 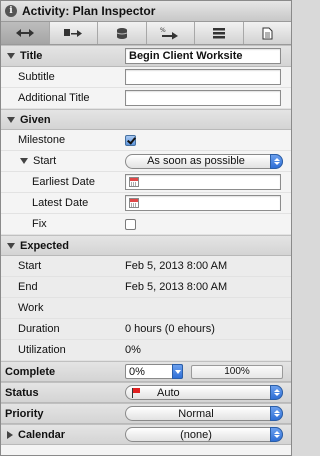 I want to click on latest-date-label: Latest Date, so click(x=60, y=203).